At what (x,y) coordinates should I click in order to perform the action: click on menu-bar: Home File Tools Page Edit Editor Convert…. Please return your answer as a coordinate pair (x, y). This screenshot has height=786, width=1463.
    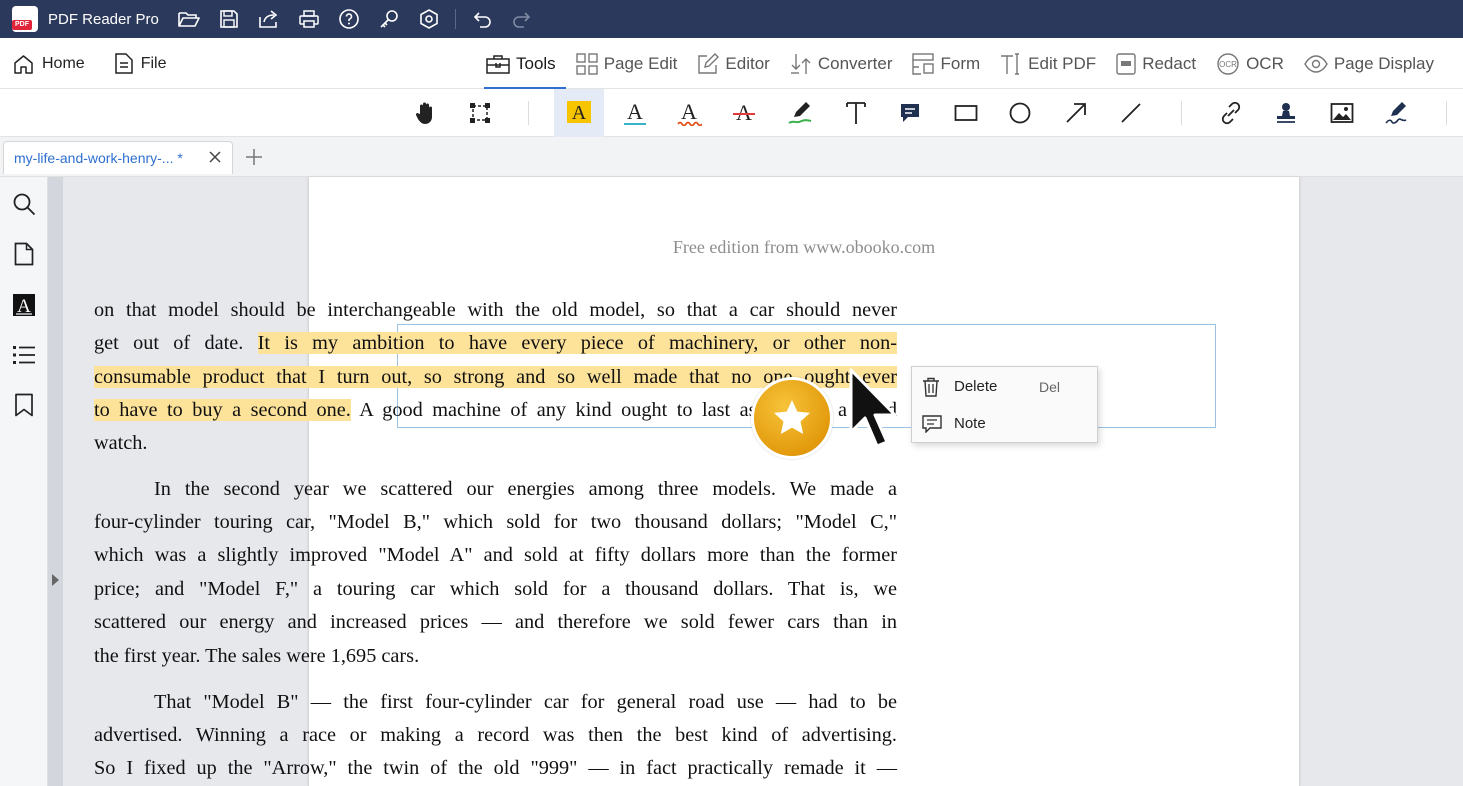
    Looking at the image, I should click on (731, 63).